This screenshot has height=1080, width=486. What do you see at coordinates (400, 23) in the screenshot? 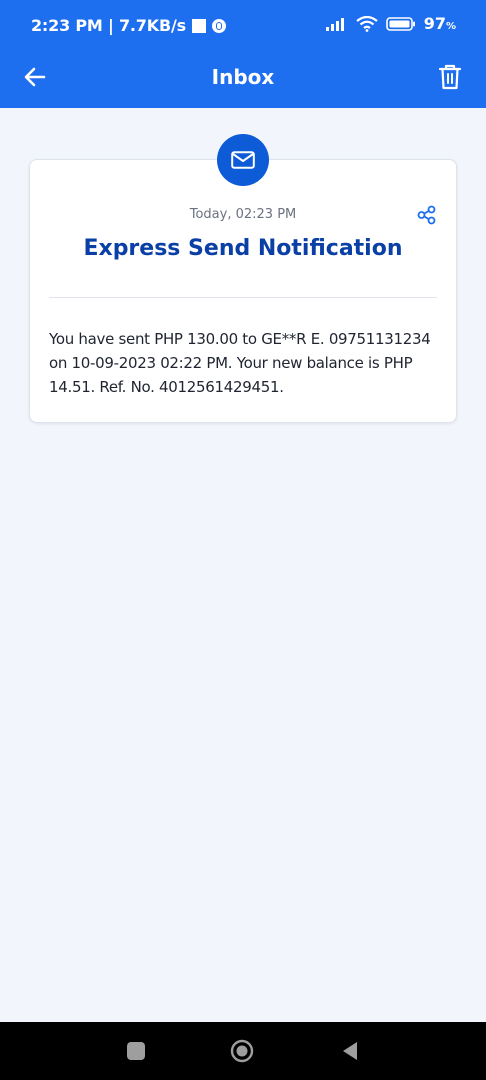
I see `battery-icon` at bounding box center [400, 23].